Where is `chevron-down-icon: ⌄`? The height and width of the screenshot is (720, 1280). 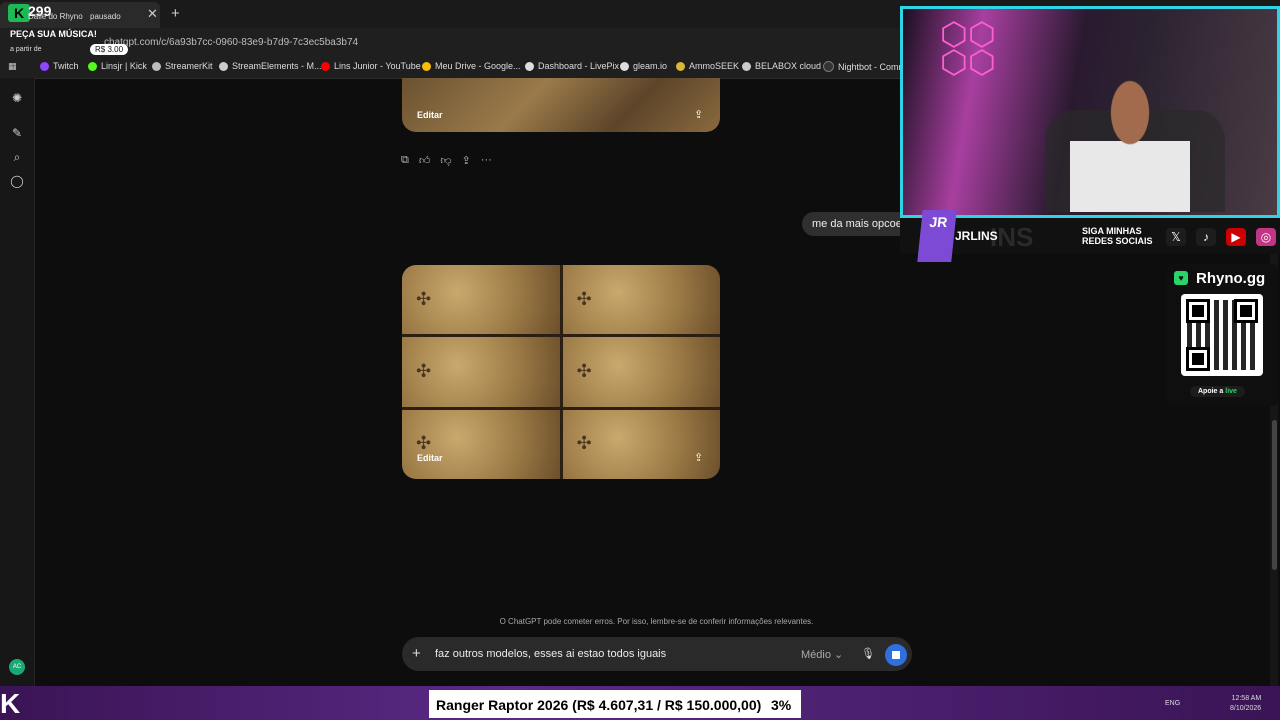
chevron-down-icon: ⌄ is located at coordinates (839, 655).